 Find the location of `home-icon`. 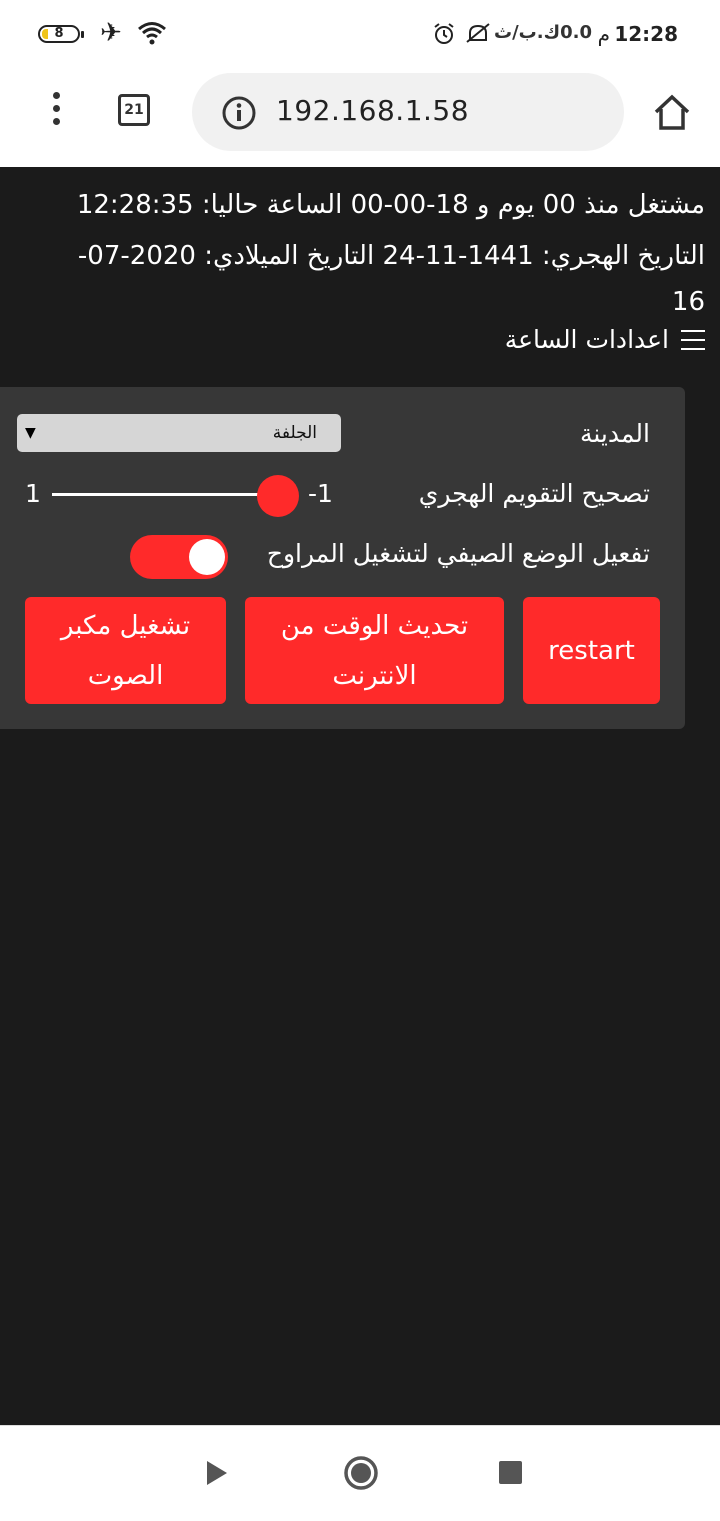

home-icon is located at coordinates (672, 112).